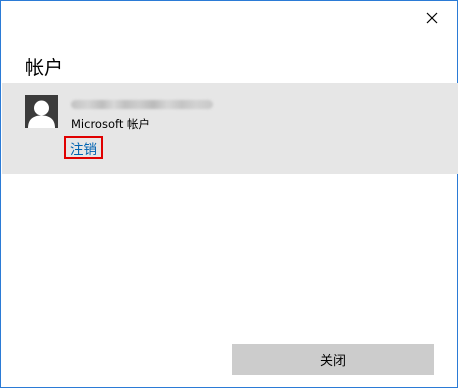 The height and width of the screenshot is (388, 458). I want to click on user-icon, so click(41, 111).